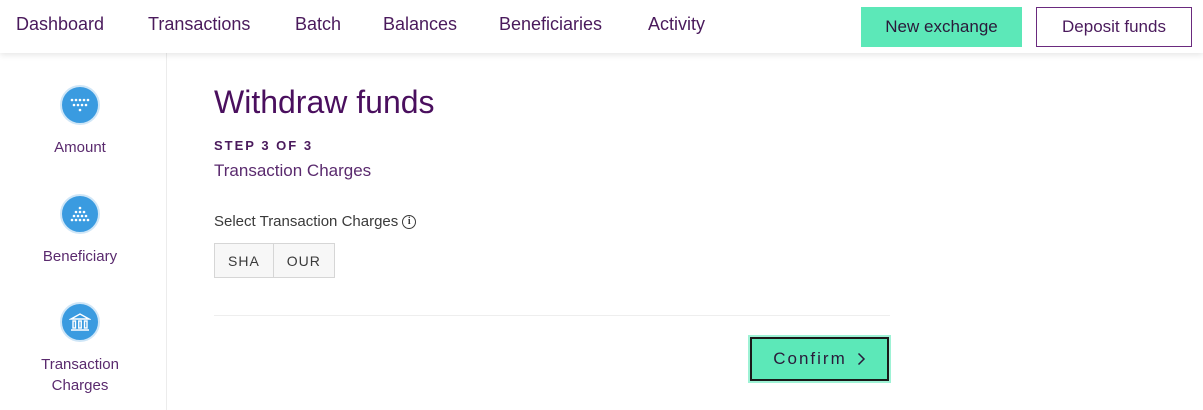 Image resolution: width=1203 pixels, height=410 pixels. I want to click on step-transaction-charges: Transaction Charges, so click(80, 349).